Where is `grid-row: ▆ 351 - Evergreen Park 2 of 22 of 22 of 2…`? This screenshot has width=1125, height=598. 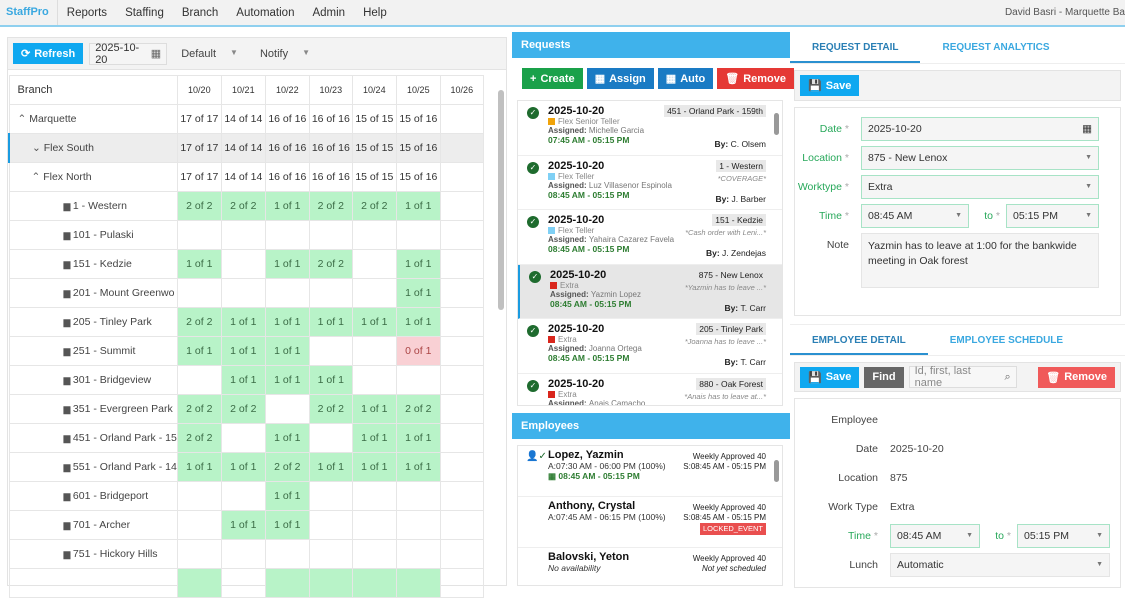 grid-row: ▆ 351 - Evergreen Park 2 of 22 of 22 of 2… is located at coordinates (246, 409).